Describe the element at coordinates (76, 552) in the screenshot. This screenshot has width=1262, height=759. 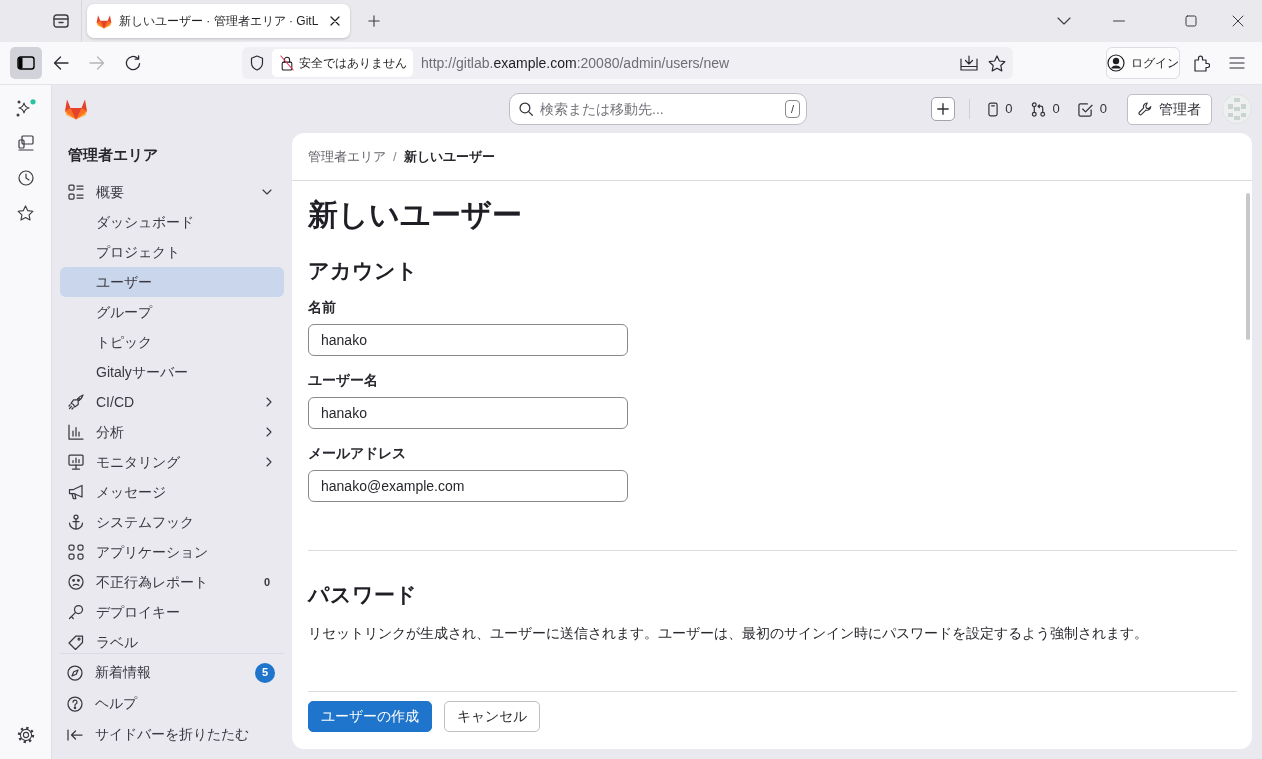
I see `grid-icon` at that location.